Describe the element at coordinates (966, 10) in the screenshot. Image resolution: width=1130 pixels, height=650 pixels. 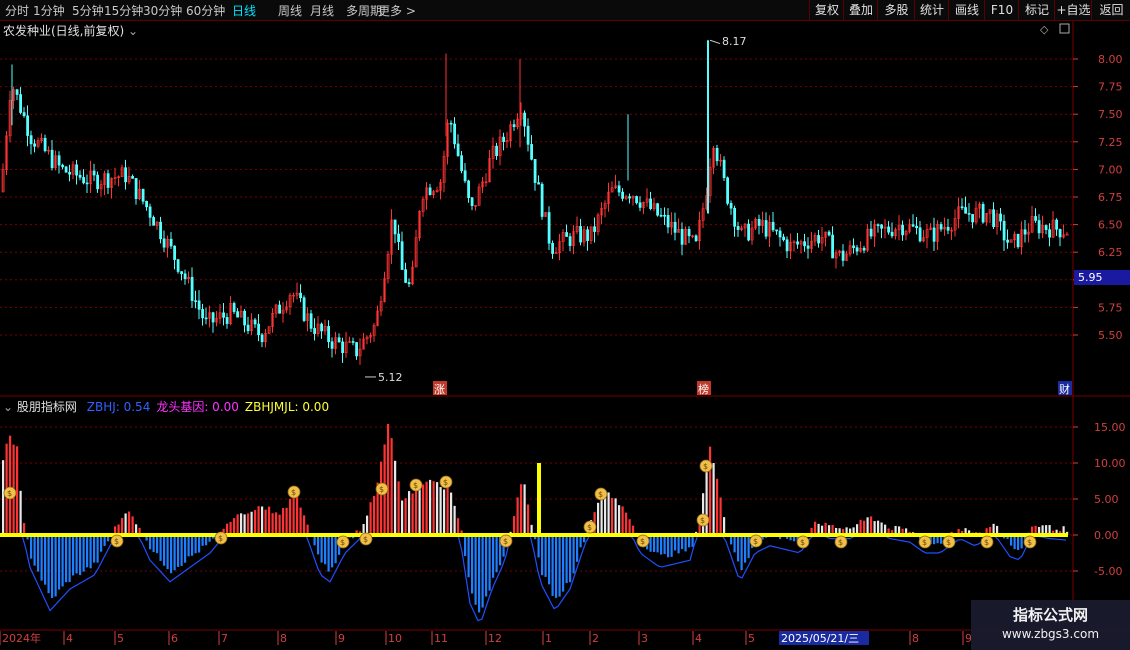
I see `toolbar-button: 画线` at that location.